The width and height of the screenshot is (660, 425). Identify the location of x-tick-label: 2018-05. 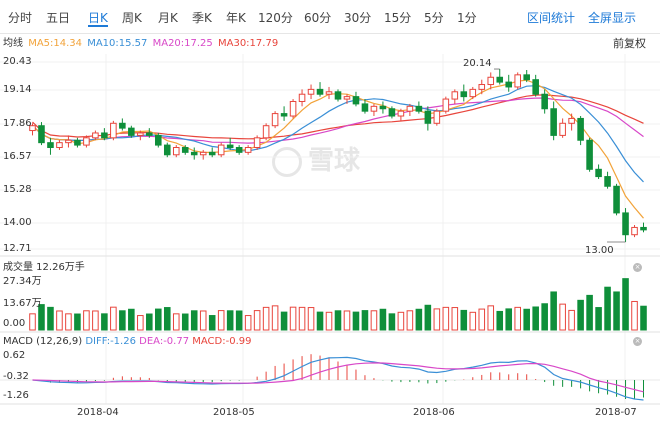
(234, 412).